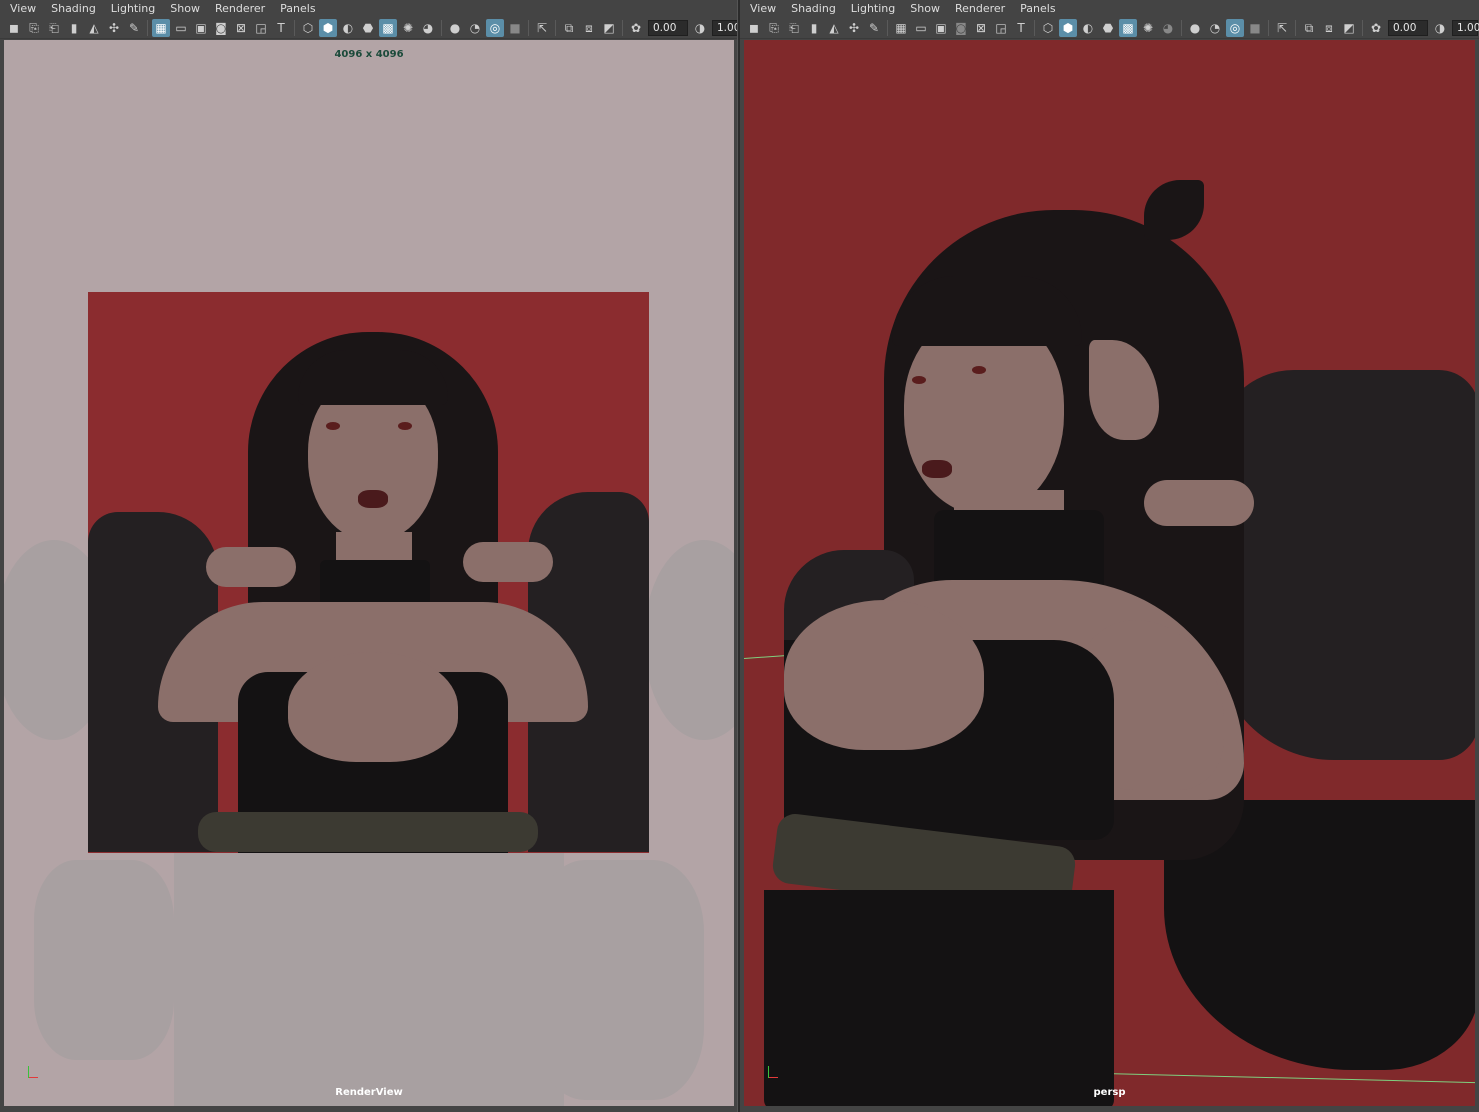  I want to click on horn, so click(1174, 210).